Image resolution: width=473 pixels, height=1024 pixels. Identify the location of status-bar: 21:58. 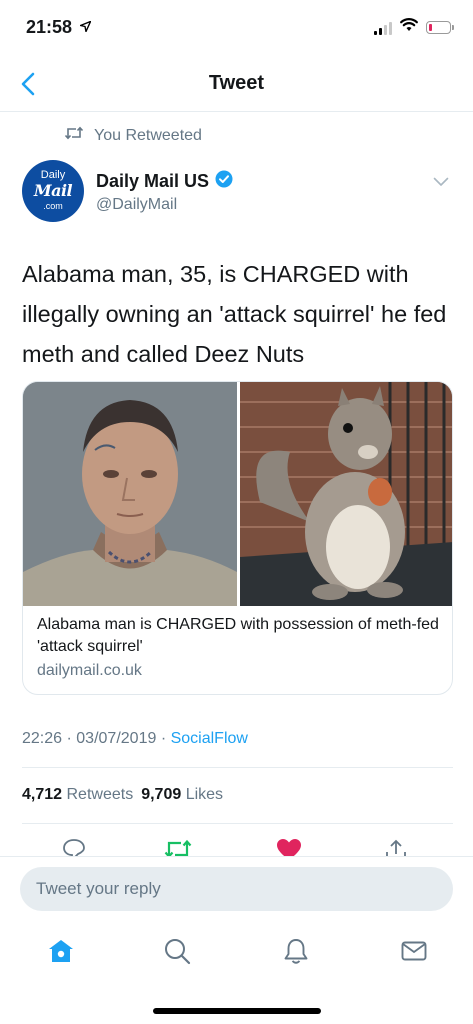
(236, 28).